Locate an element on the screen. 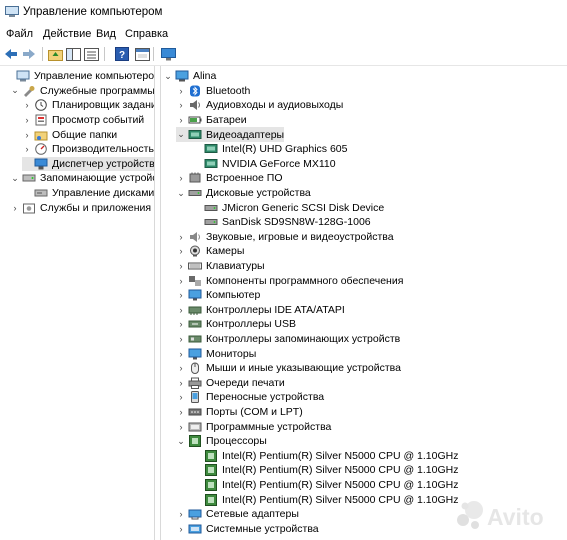 The height and width of the screenshot is (540, 567). device-item-row: › Bluetooth is located at coordinates (213, 91).